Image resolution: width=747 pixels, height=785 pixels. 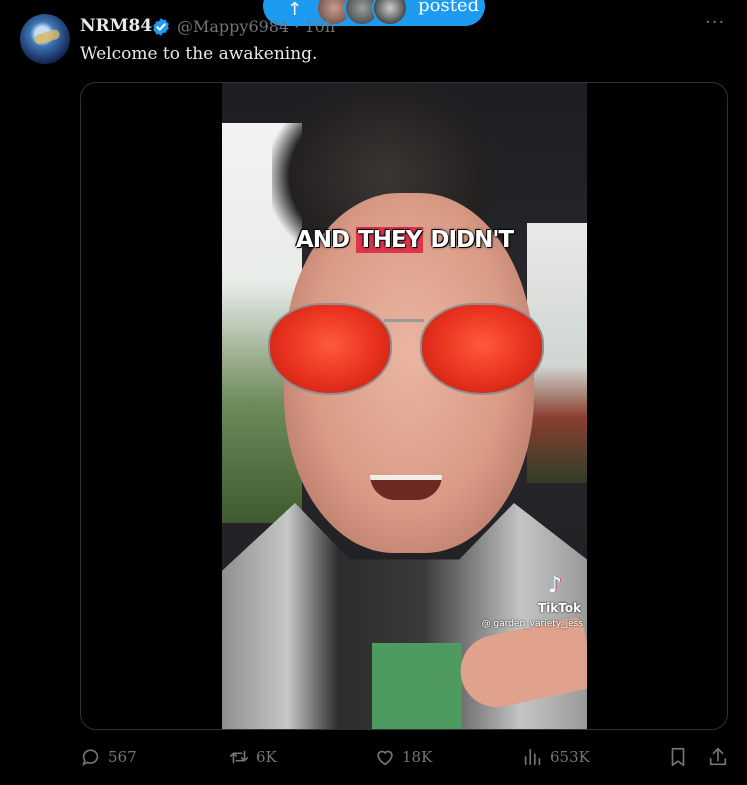 I want to click on like-button: 18K, so click(x=403, y=757).